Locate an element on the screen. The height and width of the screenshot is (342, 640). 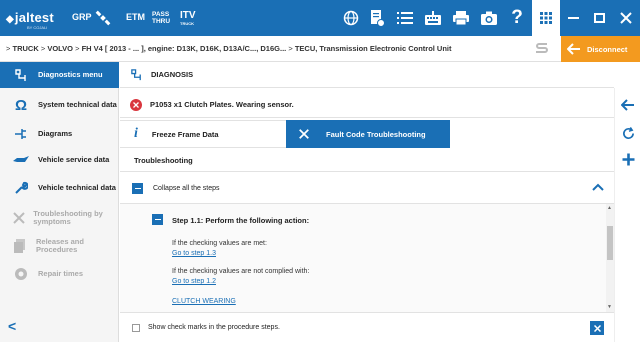
sidebar-item-label: Diagnostics menu is located at coordinates (70, 74).